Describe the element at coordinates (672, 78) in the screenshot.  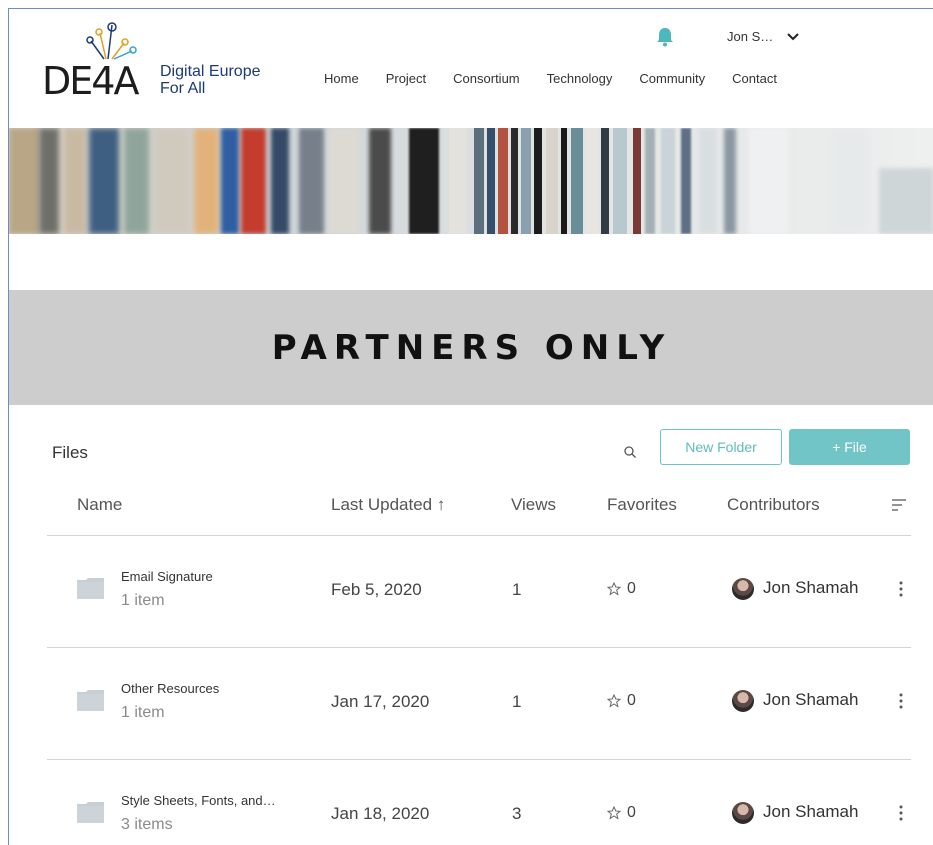
I see `nav-community: Community` at that location.